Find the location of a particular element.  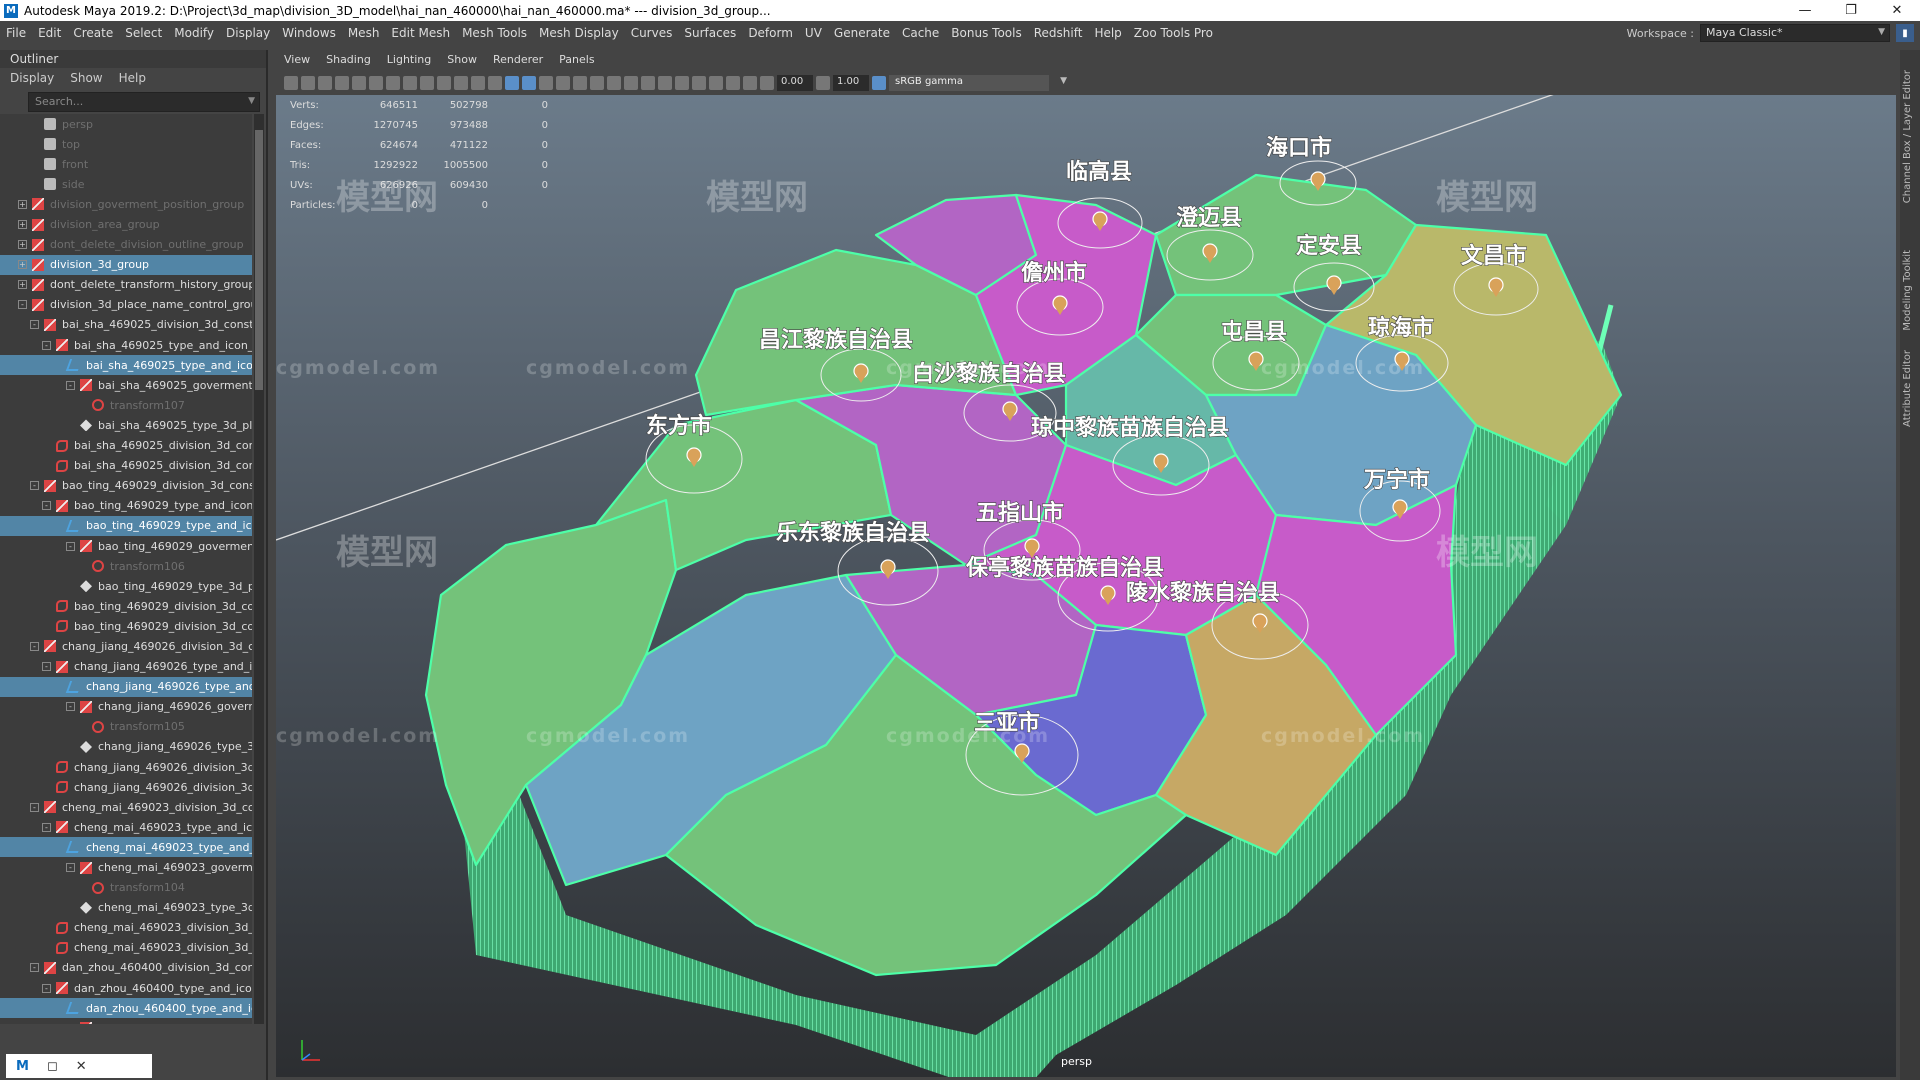

outliner-row: - bao_ting_469029_type_and_icon_ is located at coordinates (126, 506).